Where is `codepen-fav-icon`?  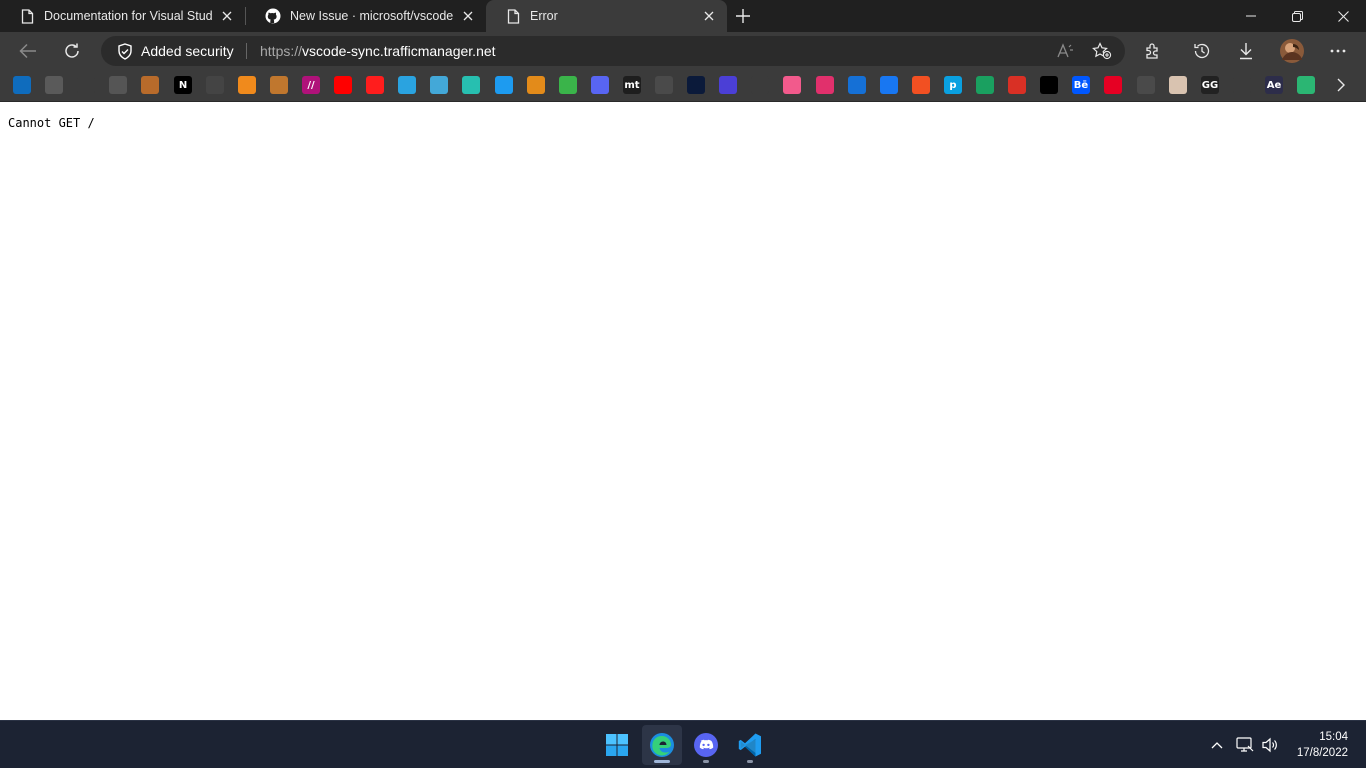 codepen-fav-icon is located at coordinates (439, 85).